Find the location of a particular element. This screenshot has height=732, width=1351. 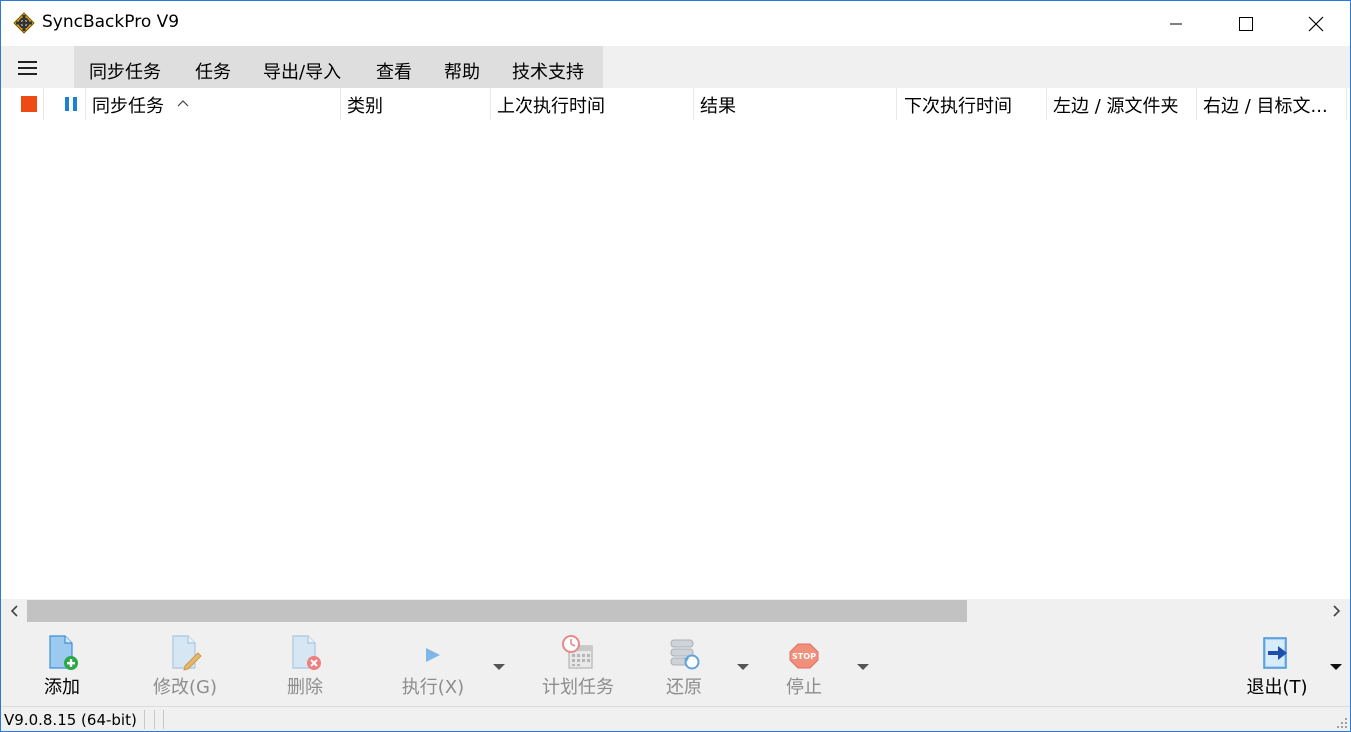

minimize-button is located at coordinates (1176, 23).